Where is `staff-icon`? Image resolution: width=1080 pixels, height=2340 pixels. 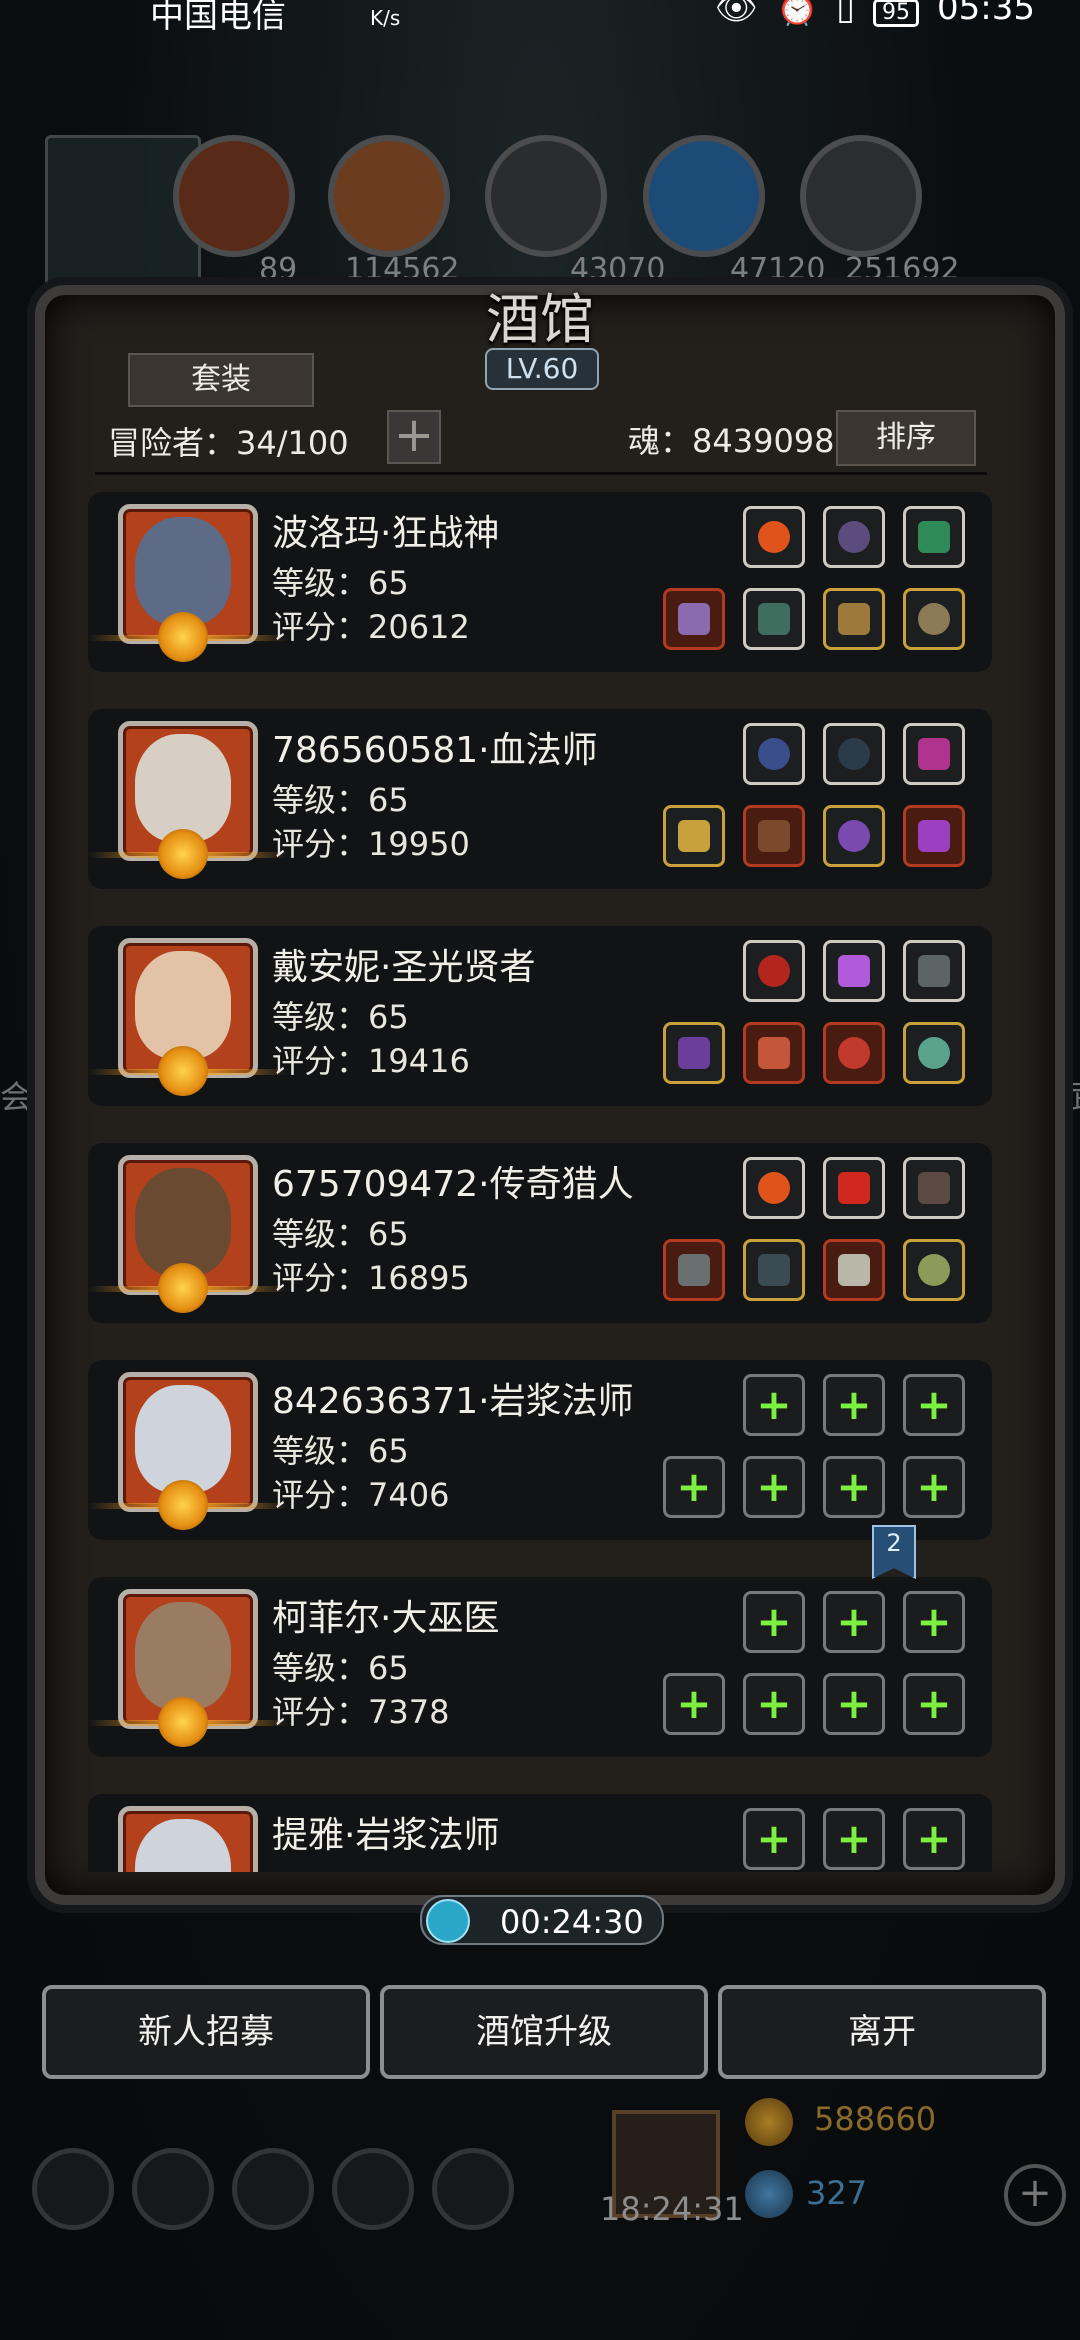
staff-icon is located at coordinates (694, 836).